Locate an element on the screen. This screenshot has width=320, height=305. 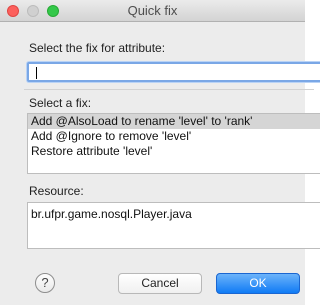
help-button: ? is located at coordinates (45, 283).